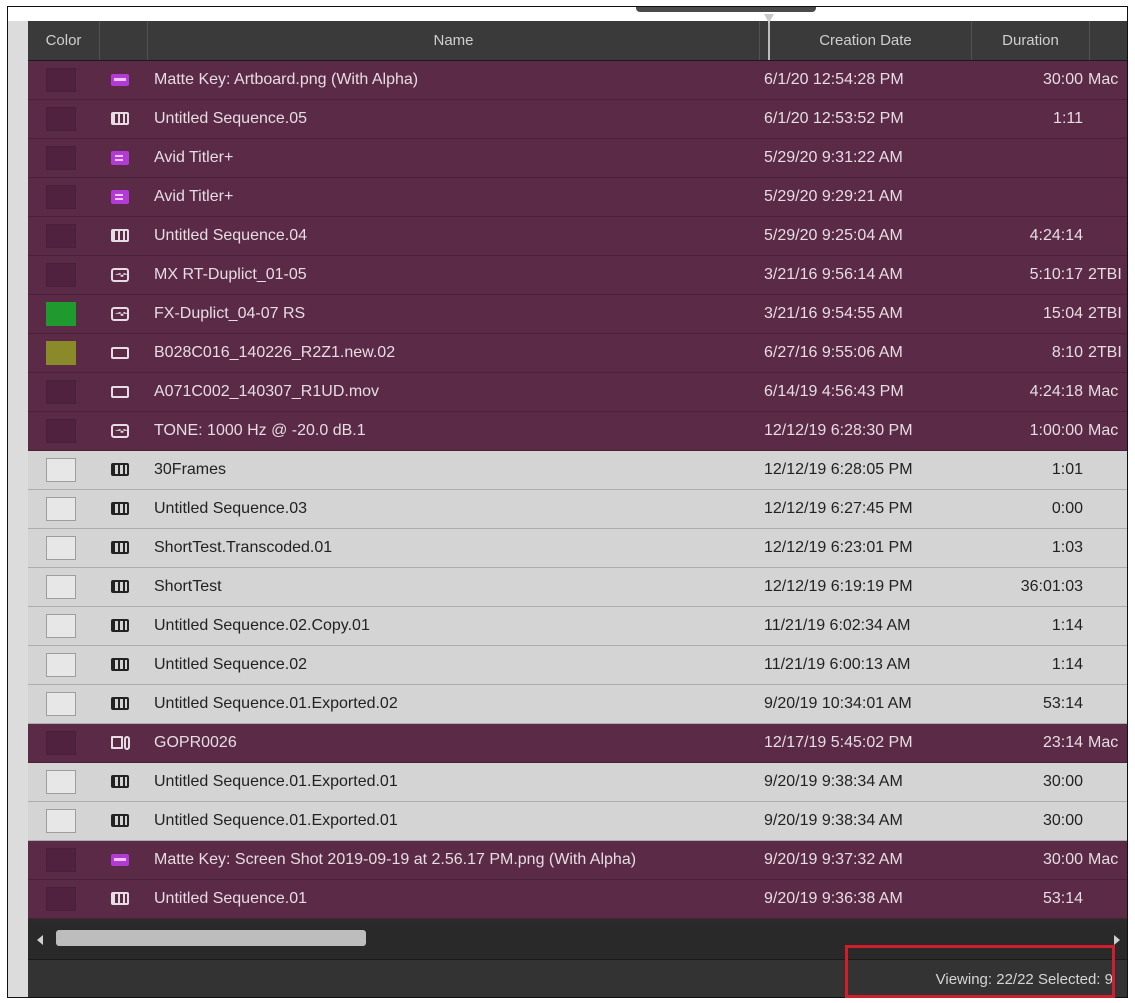  Describe the element at coordinates (230, 665) in the screenshot. I see `clip-name: Untitled Sequence.02` at that location.